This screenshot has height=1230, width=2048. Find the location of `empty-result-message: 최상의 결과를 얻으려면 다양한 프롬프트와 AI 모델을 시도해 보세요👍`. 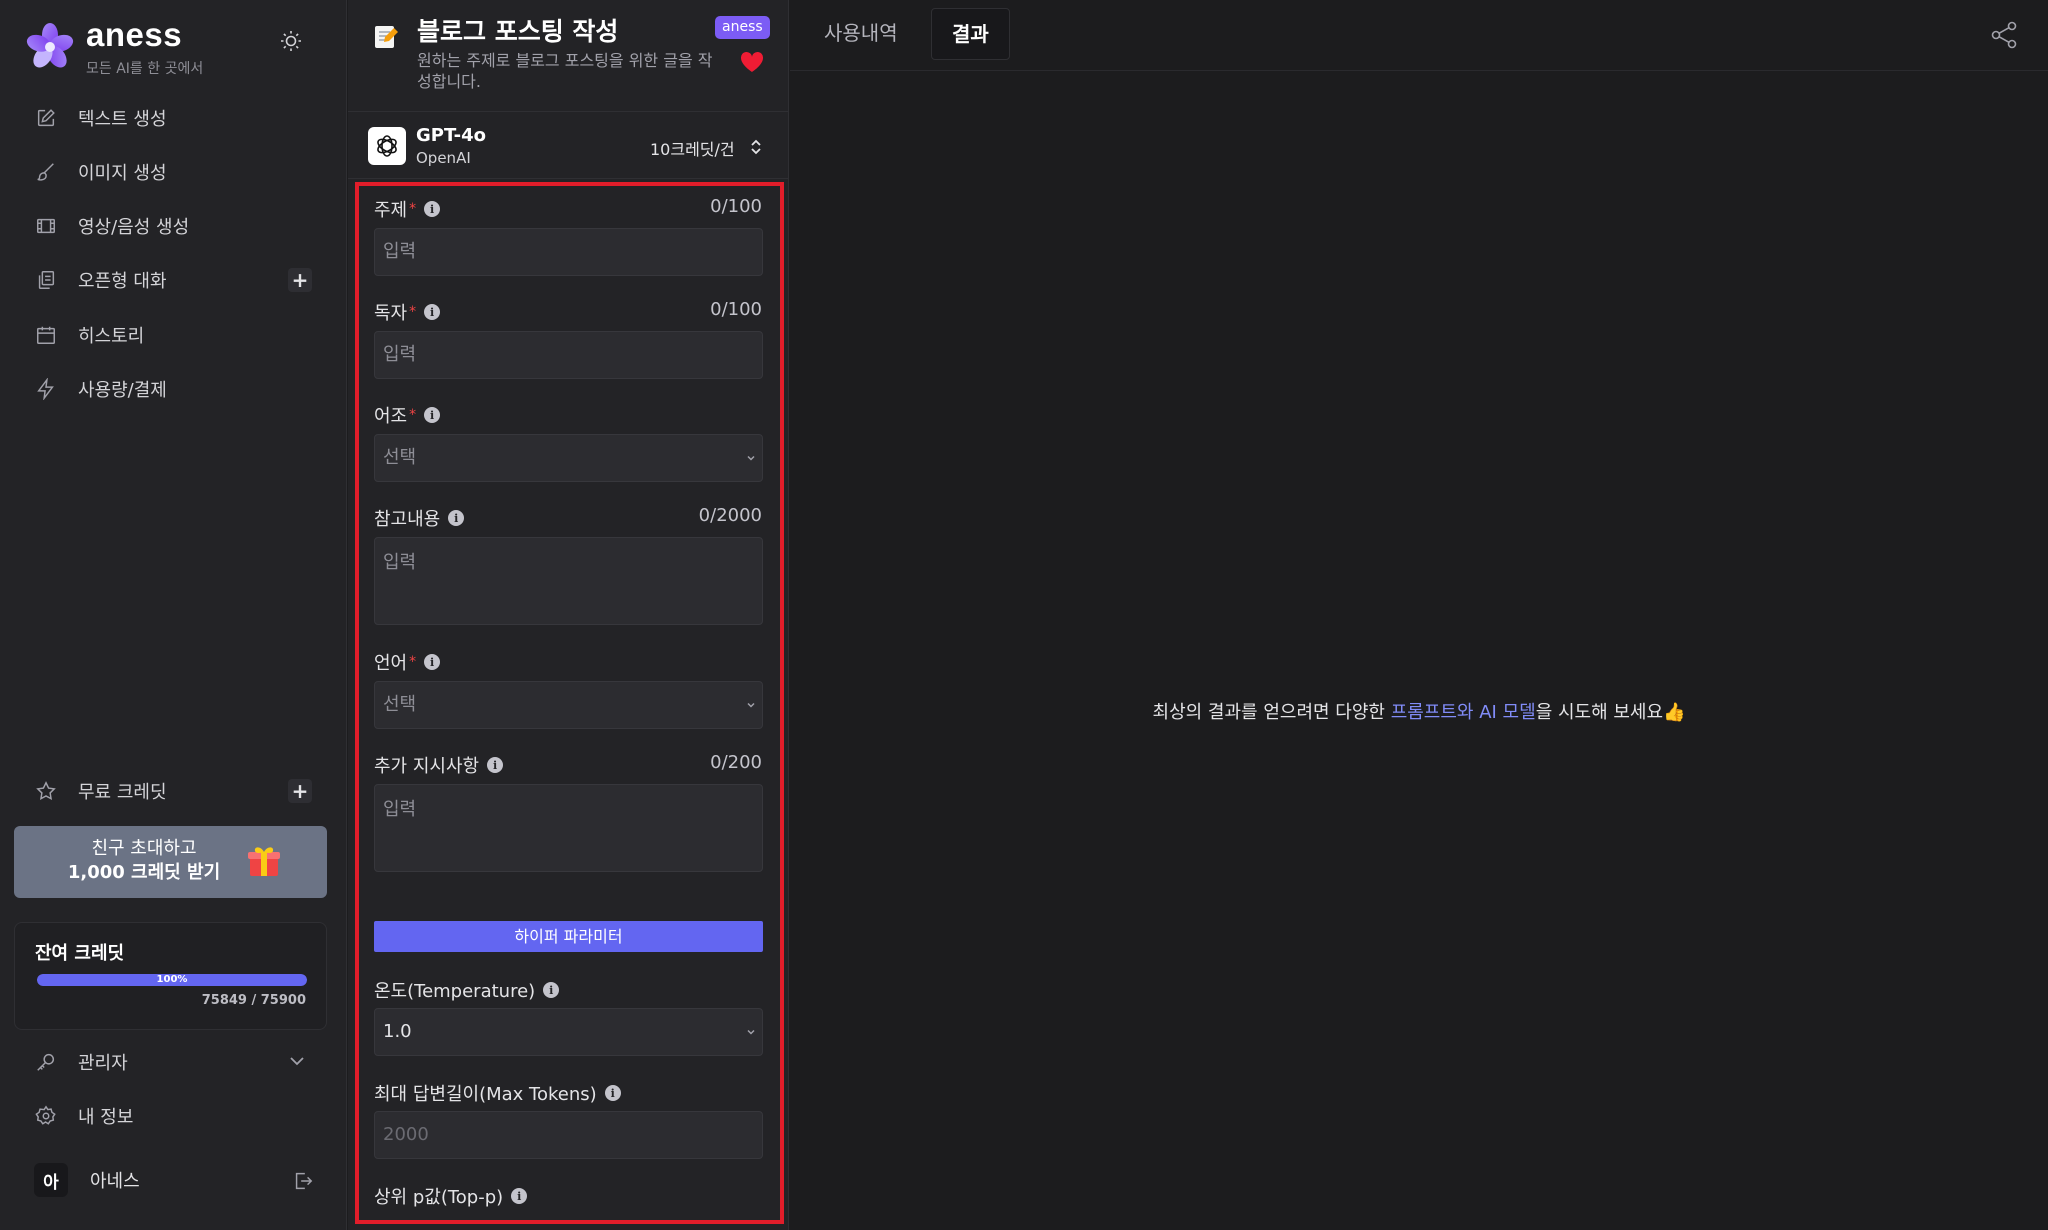

empty-result-message: 최상의 결과를 얻으려면 다양한 프롬프트와 AI 모델을 시도해 보세요👍 is located at coordinates (1419, 711).